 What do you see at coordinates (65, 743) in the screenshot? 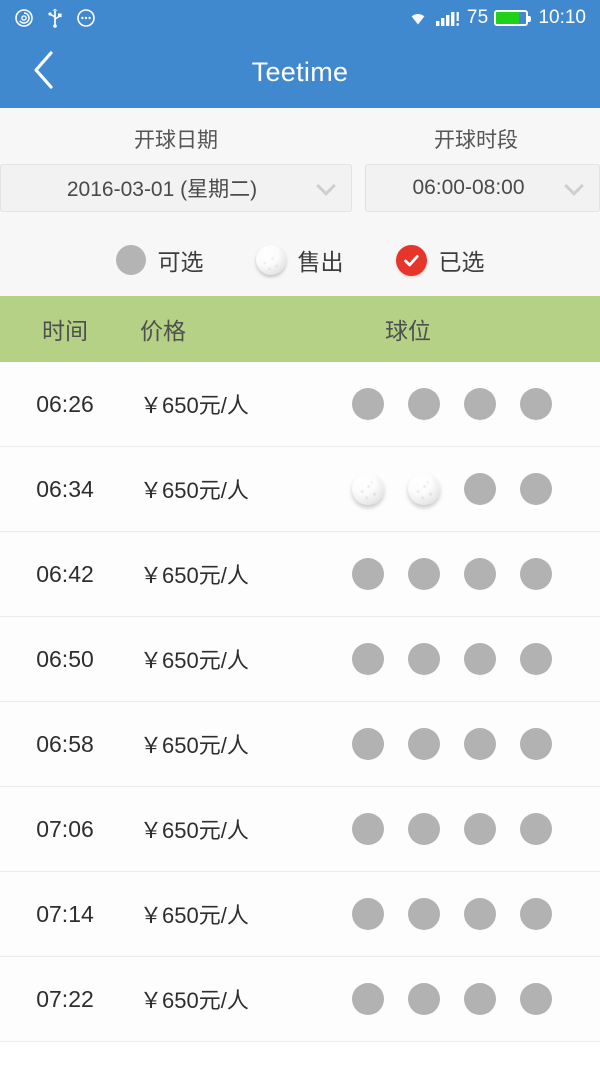
I see `row-time: 06:58` at bounding box center [65, 743].